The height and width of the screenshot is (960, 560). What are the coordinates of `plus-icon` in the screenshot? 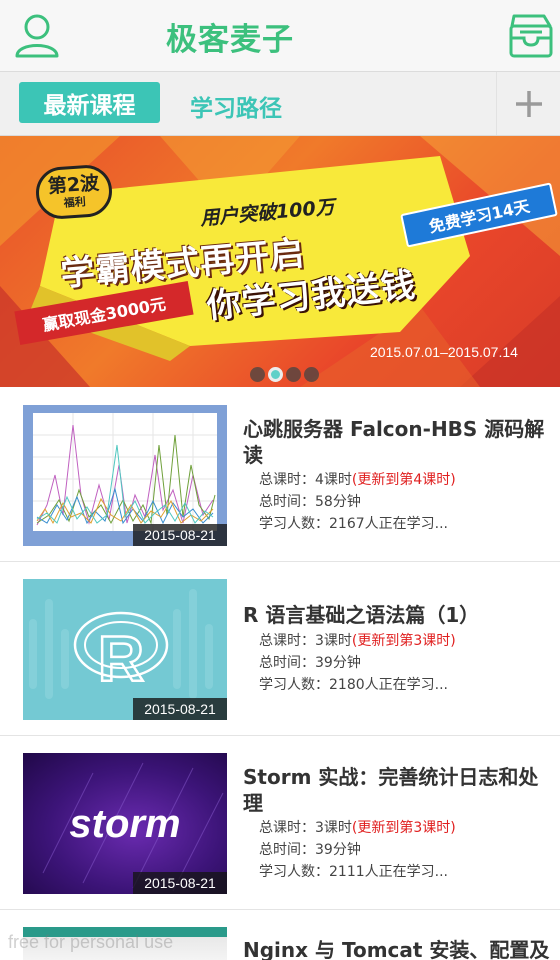 It's located at (528, 103).